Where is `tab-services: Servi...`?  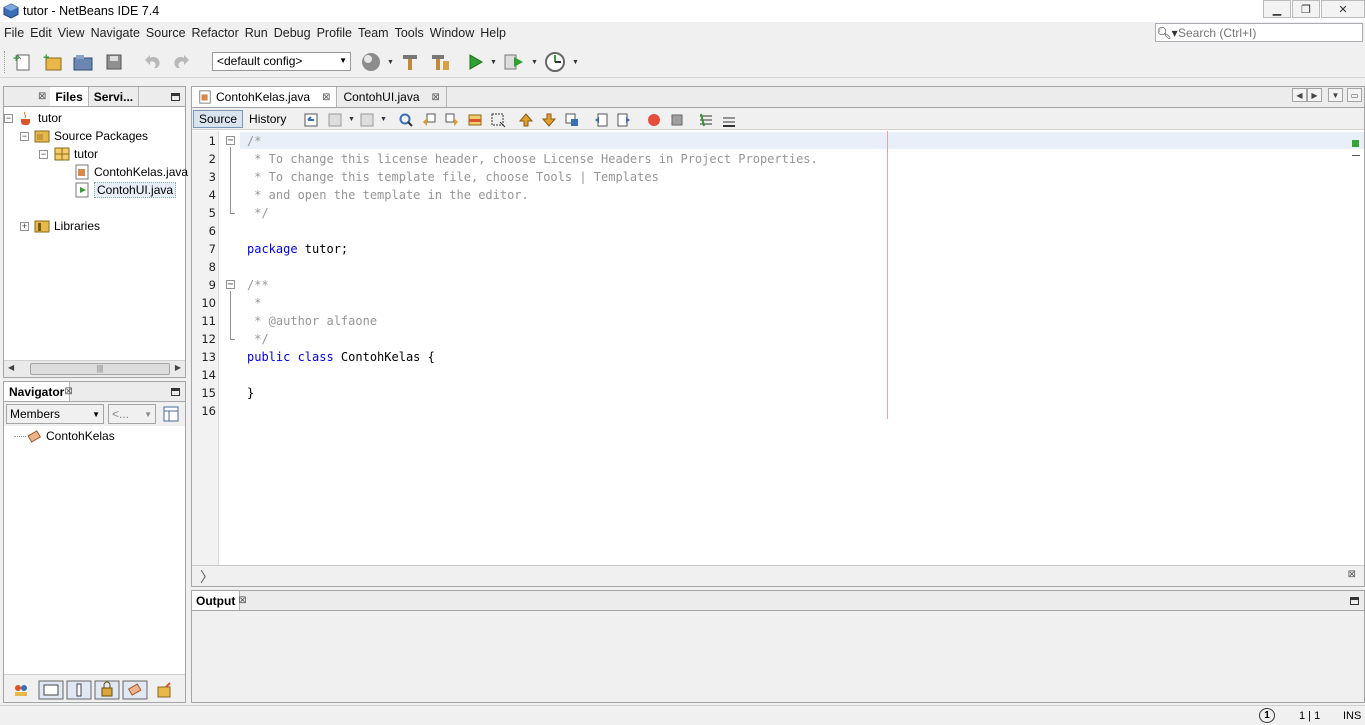 tab-services: Servi... is located at coordinates (114, 96).